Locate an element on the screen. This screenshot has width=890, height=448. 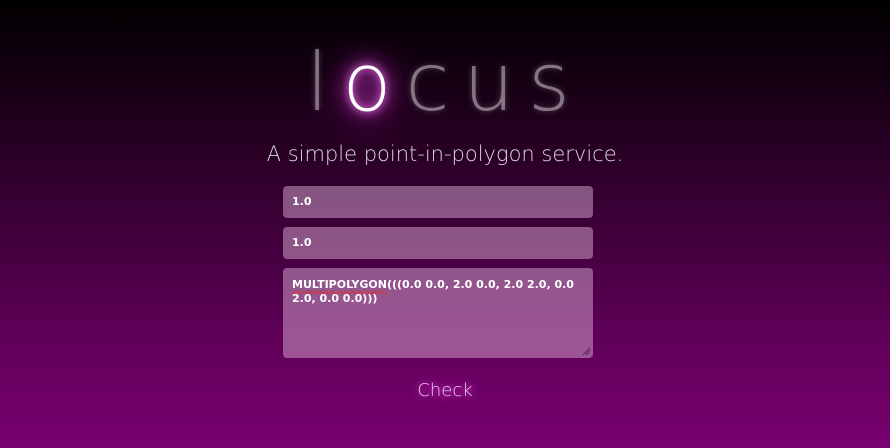
polygon-keyword: MULTIPOLYGON is located at coordinates (339, 284).